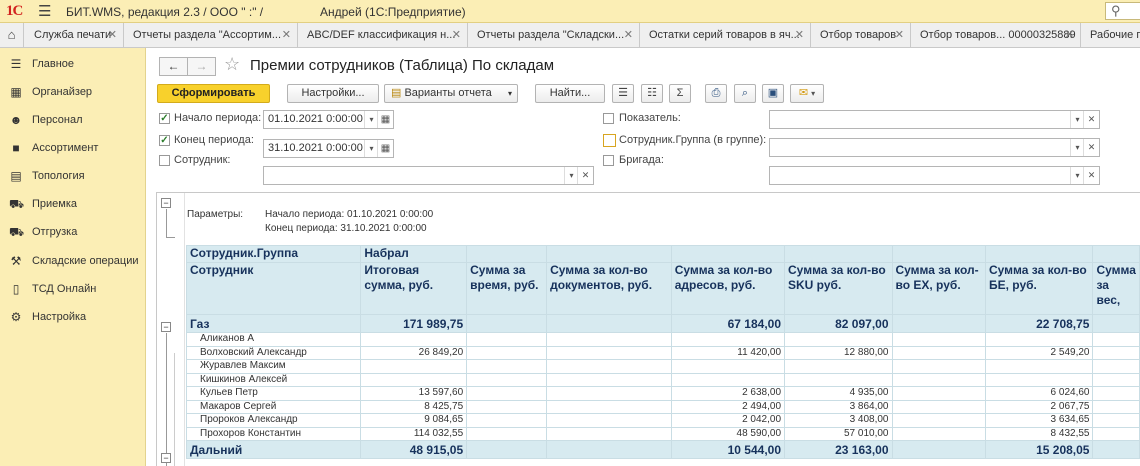 This screenshot has width=1140, height=466. Describe the element at coordinates (662, 339) in the screenshot. I see `table-row: Аликанов А` at that location.